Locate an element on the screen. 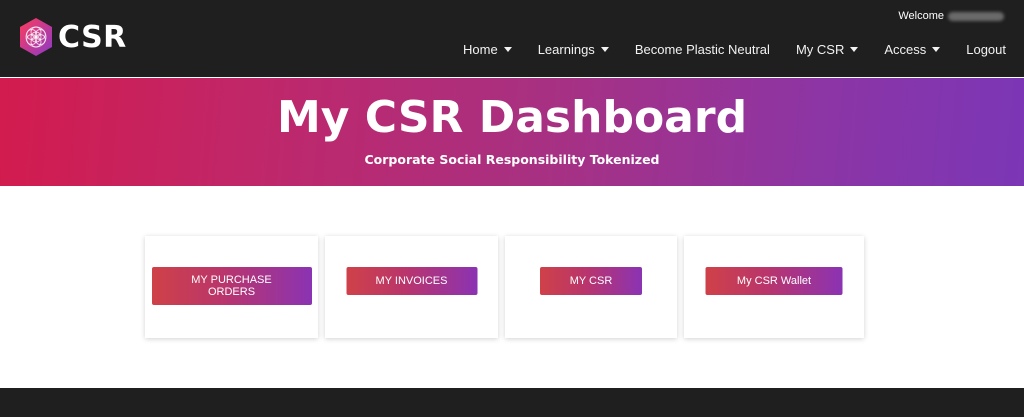  welcome-message: Welcome is located at coordinates (951, 16).